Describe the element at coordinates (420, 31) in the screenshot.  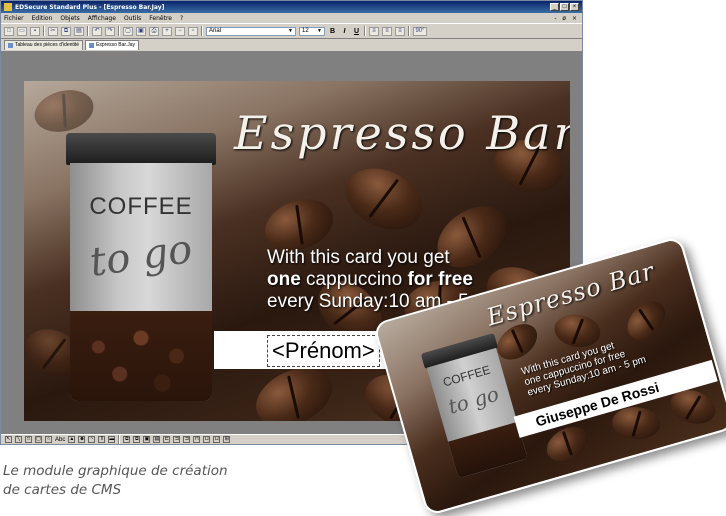
I see `rotate-button: 90°` at that location.